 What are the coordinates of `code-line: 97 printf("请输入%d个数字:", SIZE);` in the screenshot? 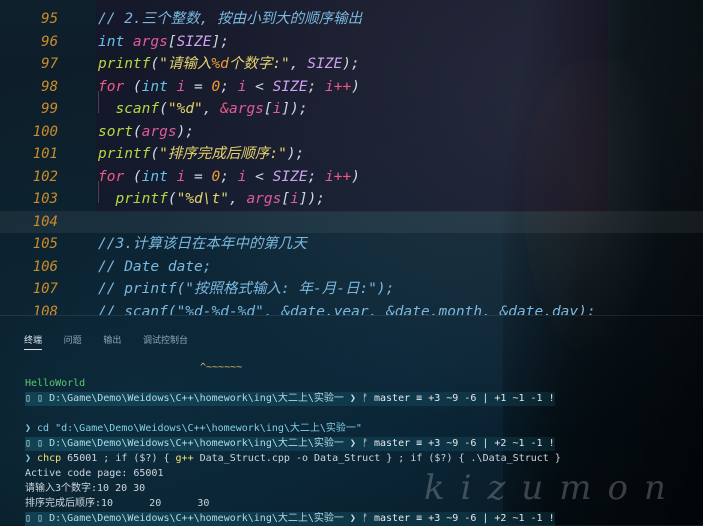 It's located at (351, 64).